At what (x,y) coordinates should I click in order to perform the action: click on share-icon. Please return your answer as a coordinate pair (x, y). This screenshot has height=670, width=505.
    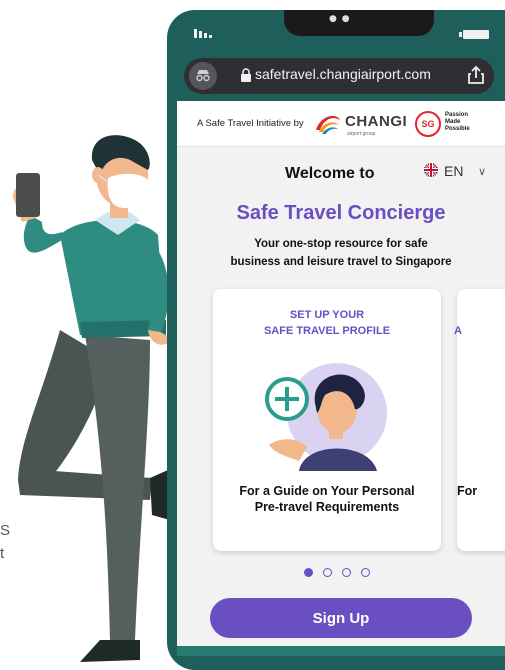
    Looking at the image, I should click on (476, 75).